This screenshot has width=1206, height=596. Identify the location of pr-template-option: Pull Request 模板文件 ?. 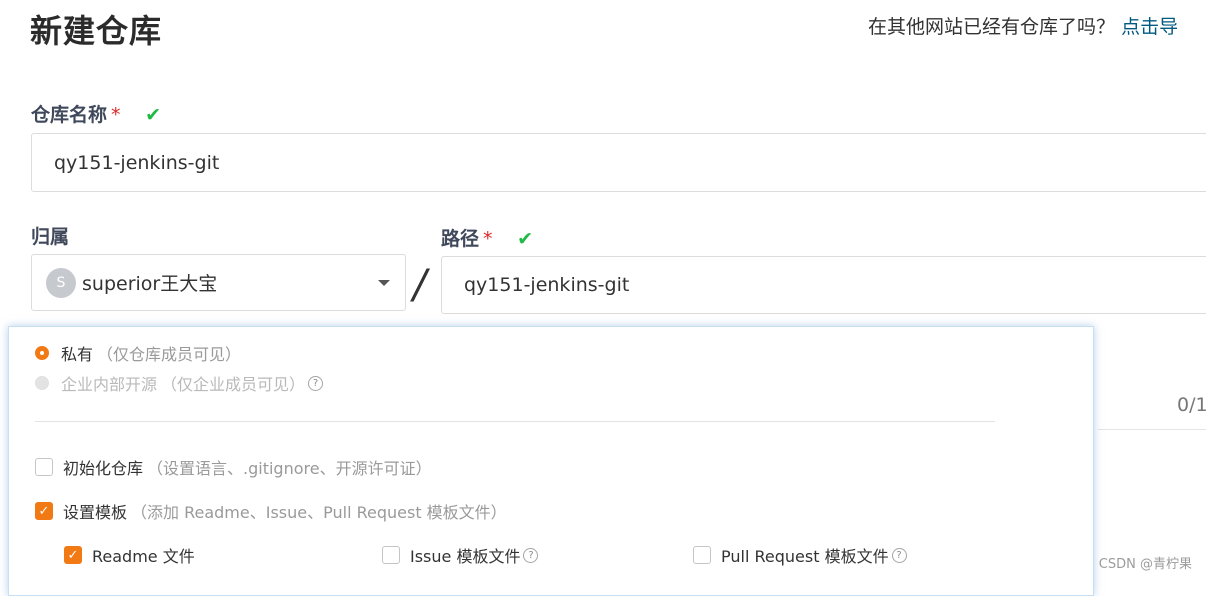
(800, 555).